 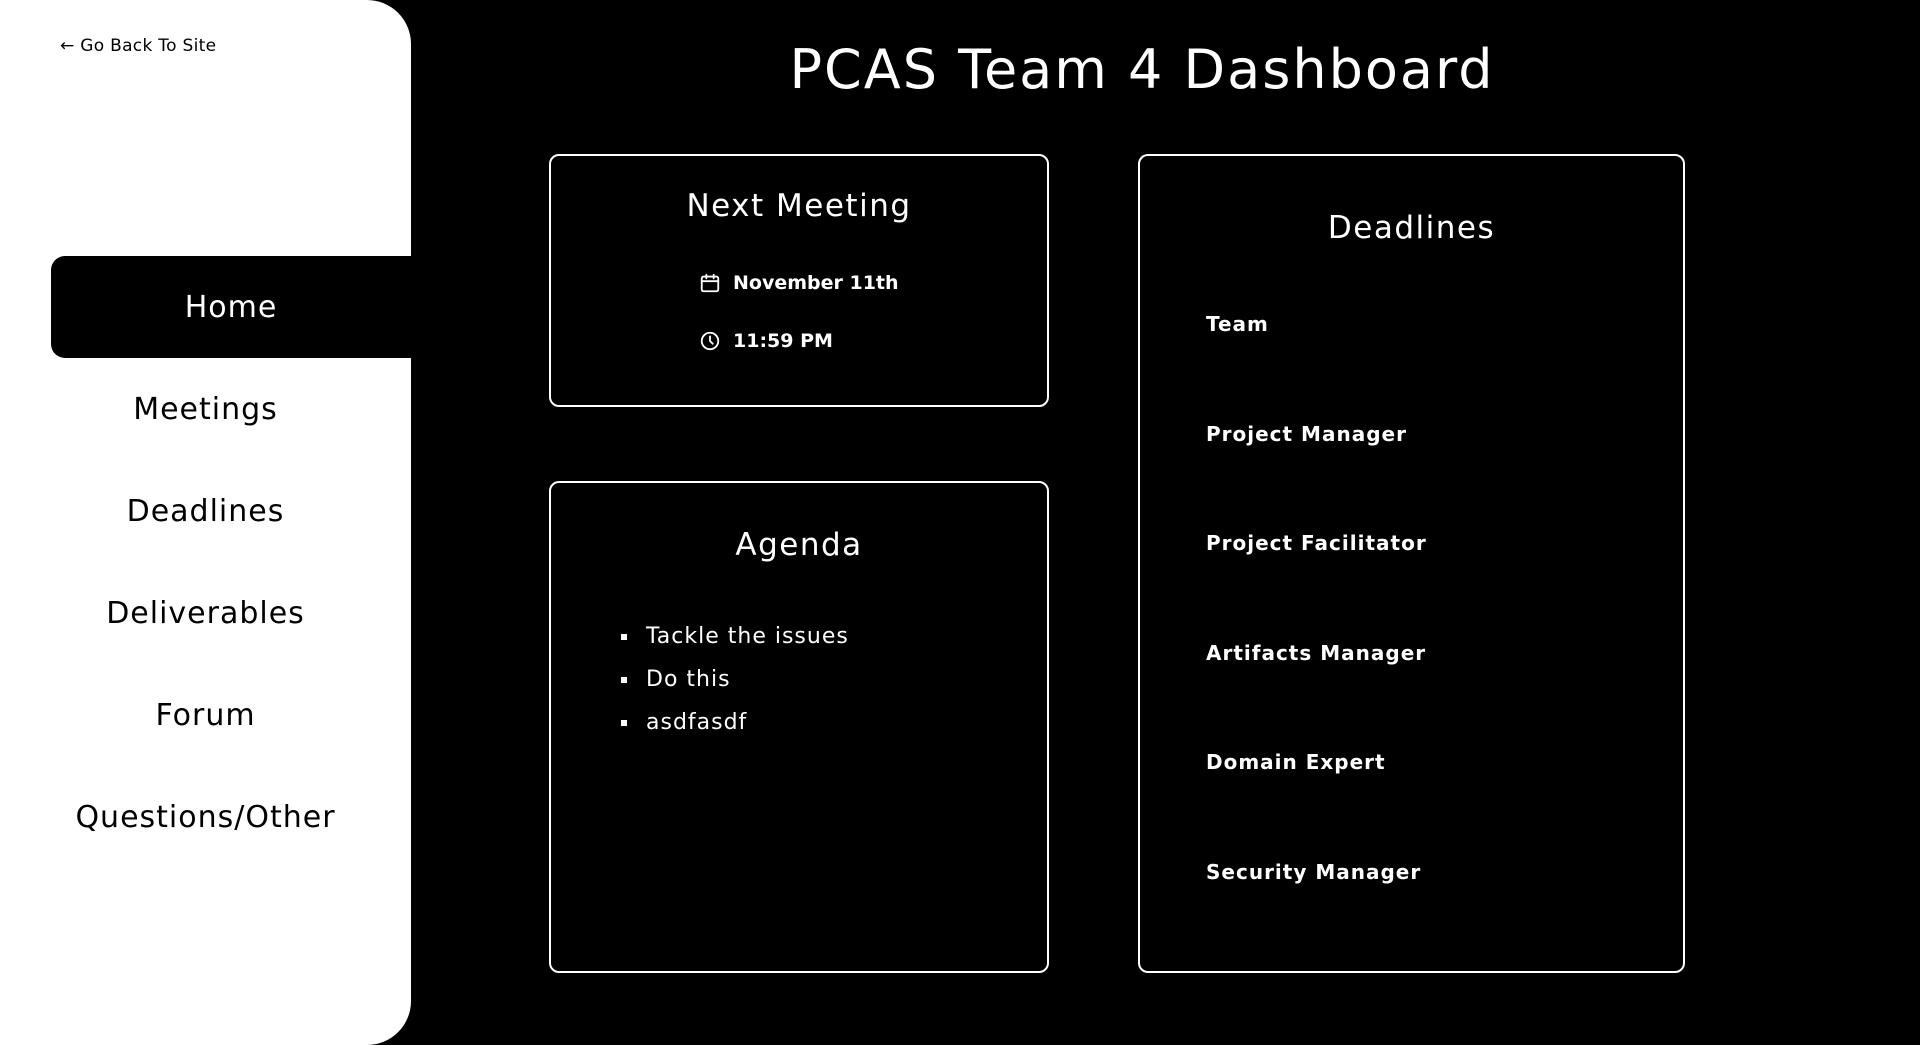 What do you see at coordinates (688, 679) in the screenshot?
I see `agenda-item-text: Do this` at bounding box center [688, 679].